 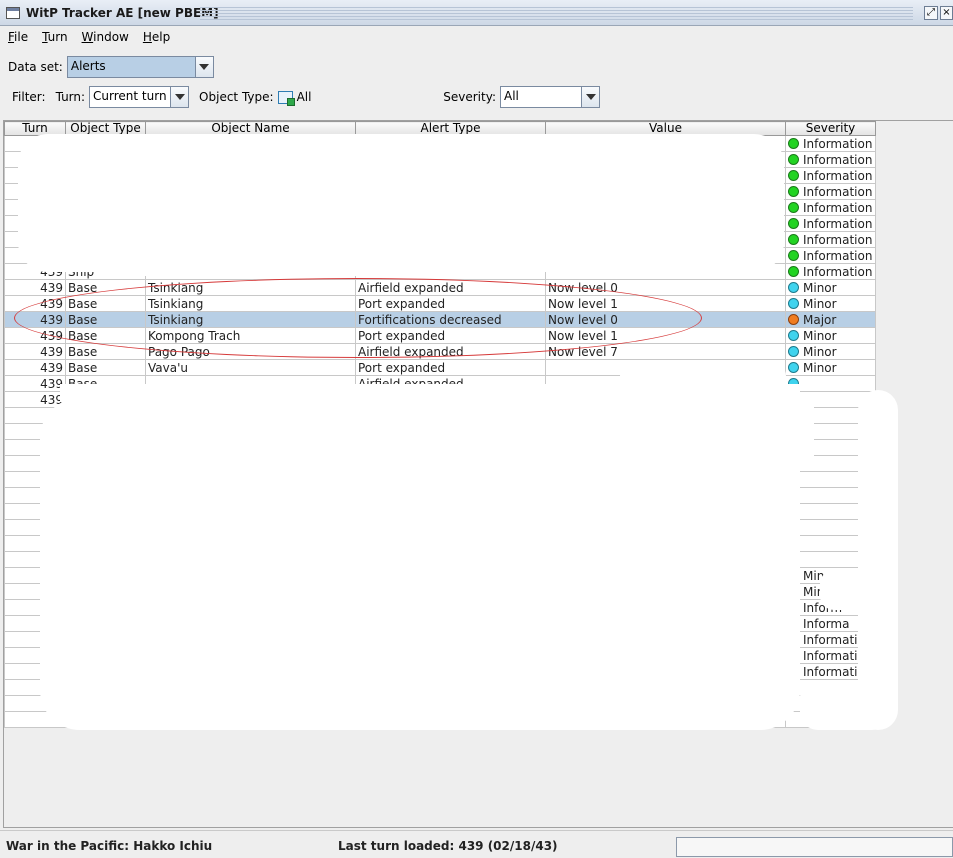 I want to click on menu-turn: Turn, so click(x=54, y=37).